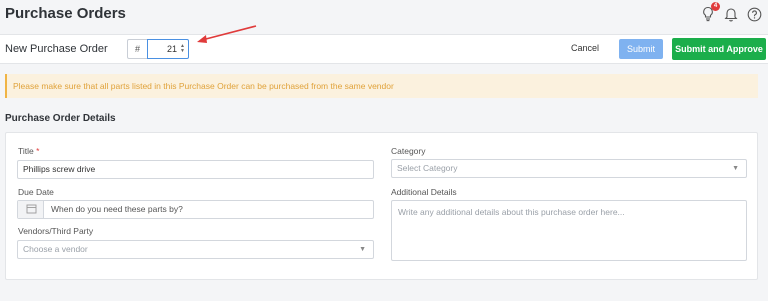 The image size is (768, 301). I want to click on help-icon, so click(754, 14).